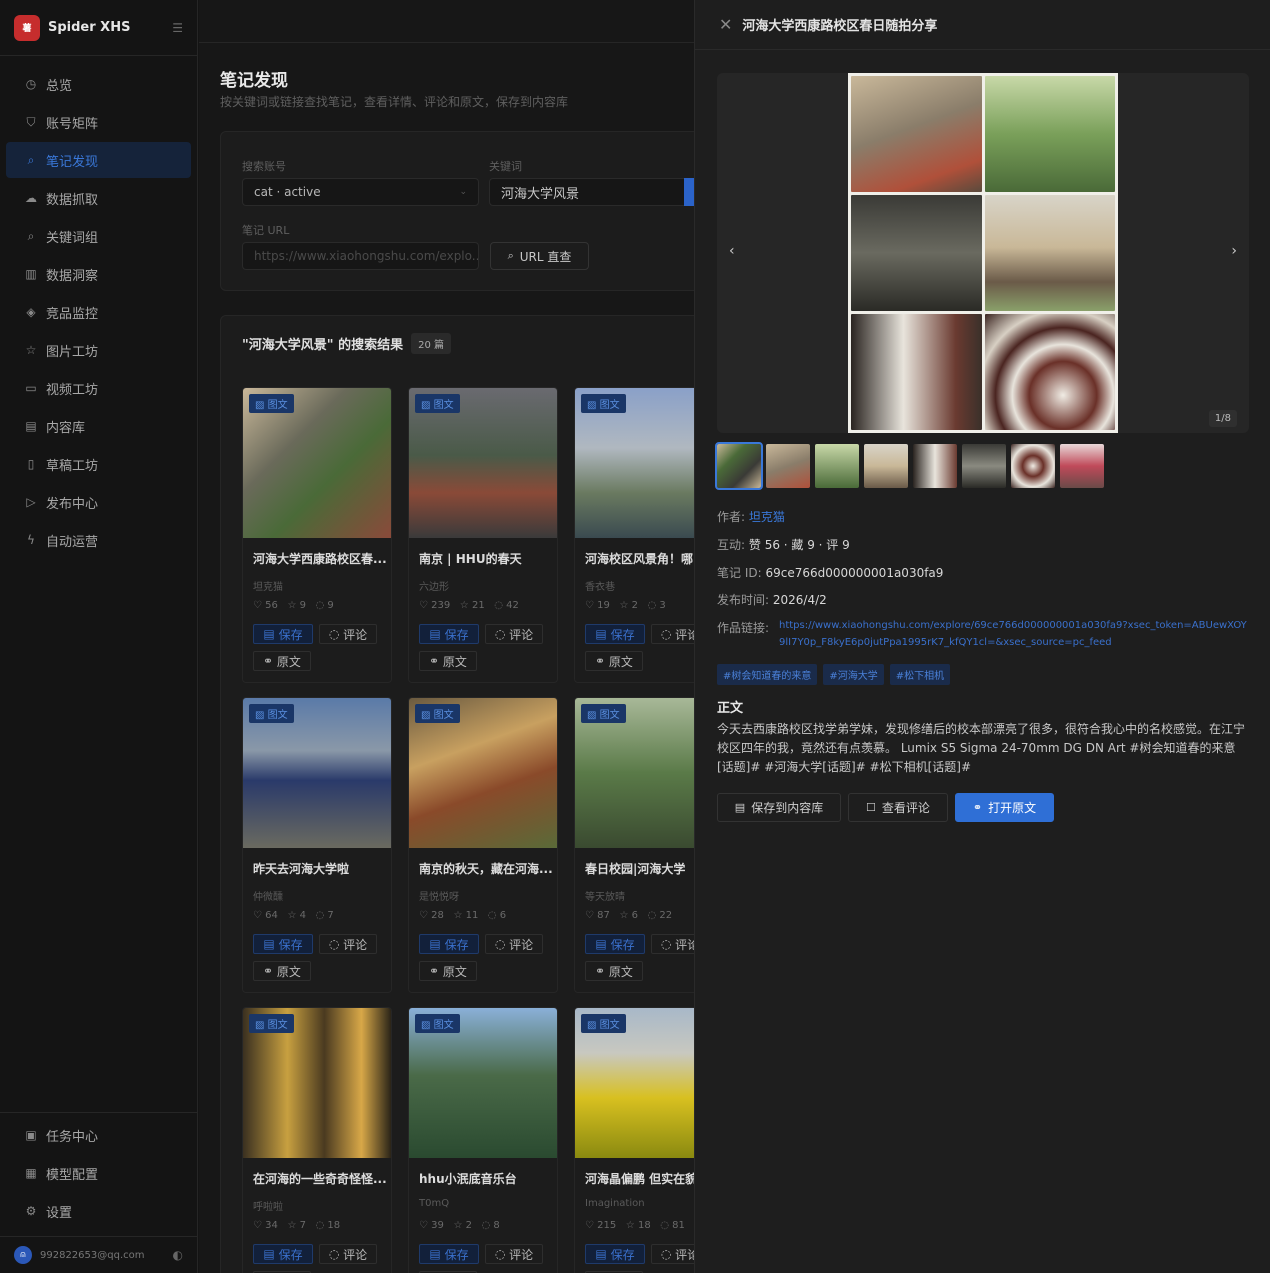 This screenshot has height=1273, width=1270. I want to click on chevron-down-icon: ⌄, so click(463, 192).